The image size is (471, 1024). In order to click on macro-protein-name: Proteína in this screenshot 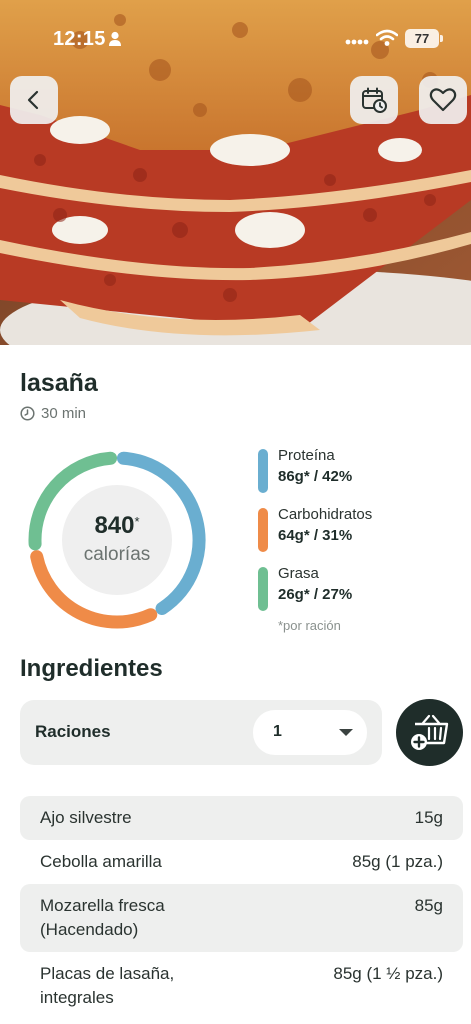, I will do `click(306, 455)`.